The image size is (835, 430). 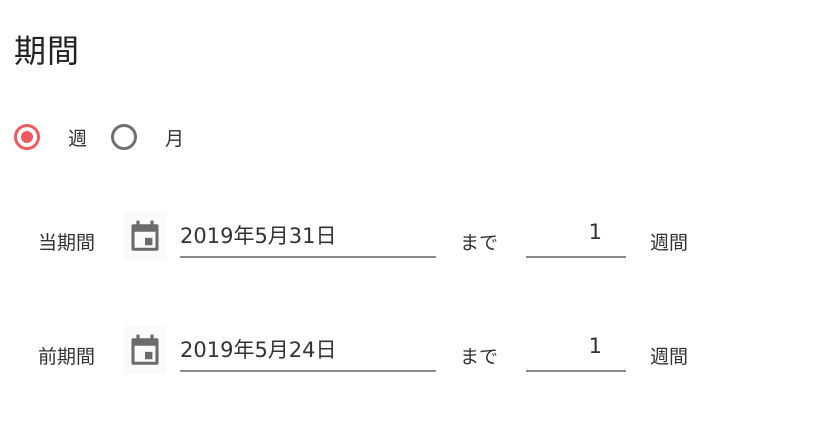 I want to click on previous-period-calendar-button, so click(x=145, y=350).